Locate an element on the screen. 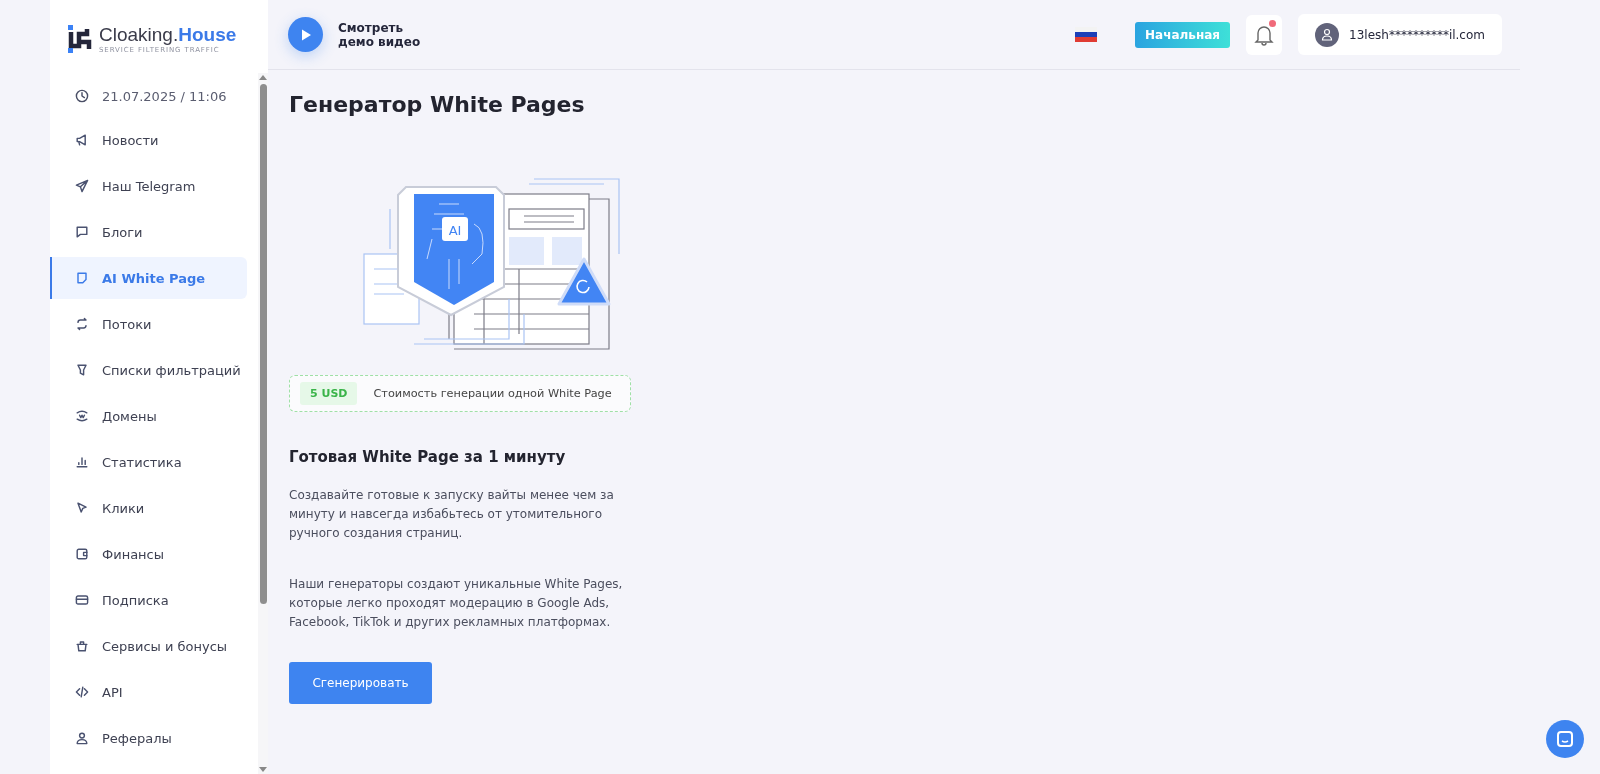 The width and height of the screenshot is (1600, 774). card-icon is located at coordinates (82, 600).